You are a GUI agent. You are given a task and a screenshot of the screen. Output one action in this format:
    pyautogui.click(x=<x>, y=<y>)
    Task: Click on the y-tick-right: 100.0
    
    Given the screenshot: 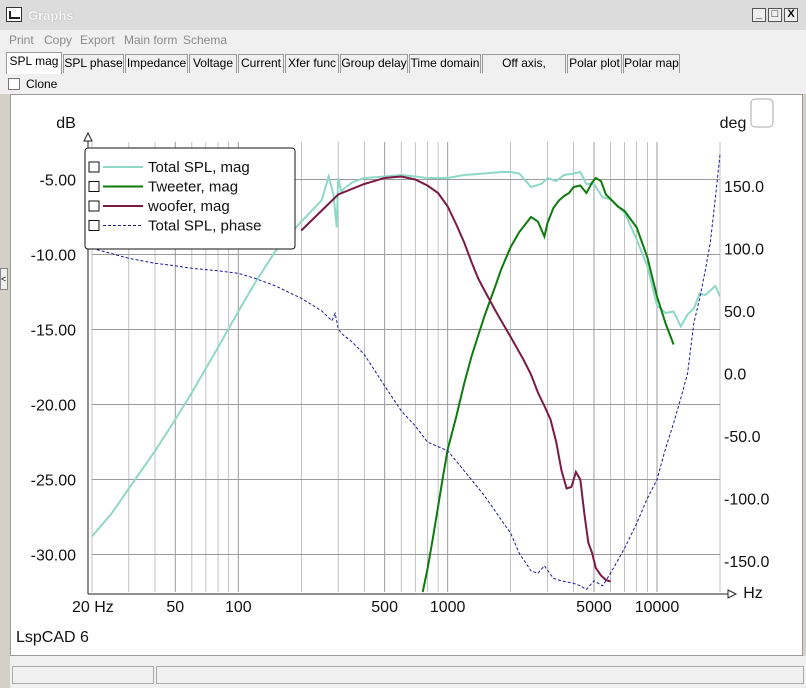 What is the action you would take?
    pyautogui.click(x=744, y=249)
    